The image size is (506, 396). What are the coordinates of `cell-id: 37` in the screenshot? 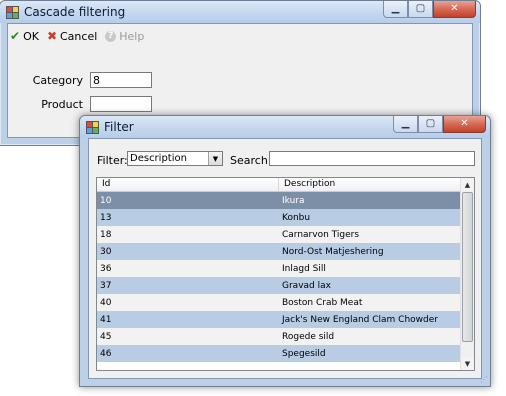 It's located at (106, 286).